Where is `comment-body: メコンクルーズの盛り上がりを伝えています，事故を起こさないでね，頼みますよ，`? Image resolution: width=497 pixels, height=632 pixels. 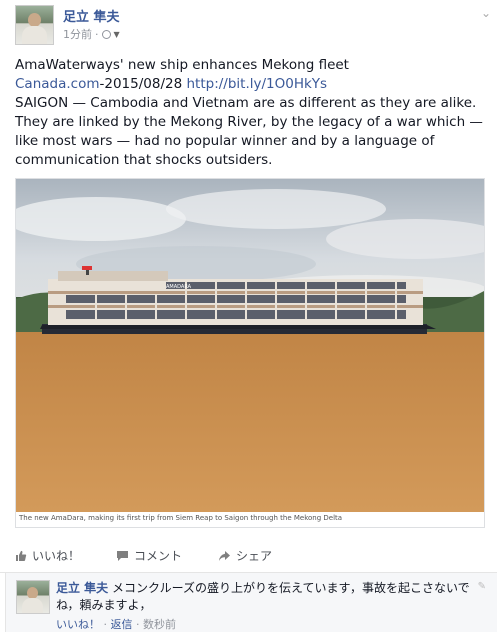 comment-body: メコンクルーズの盛り上がりを伝えています，事故を起こさないでね，頼みますよ， is located at coordinates (263, 596).